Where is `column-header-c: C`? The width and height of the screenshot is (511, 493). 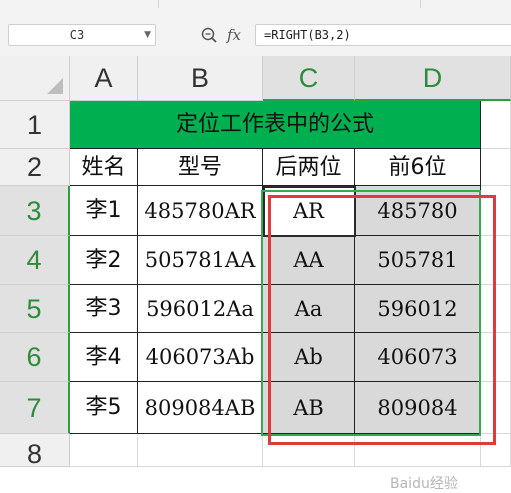
column-header-c: C is located at coordinates (309, 78).